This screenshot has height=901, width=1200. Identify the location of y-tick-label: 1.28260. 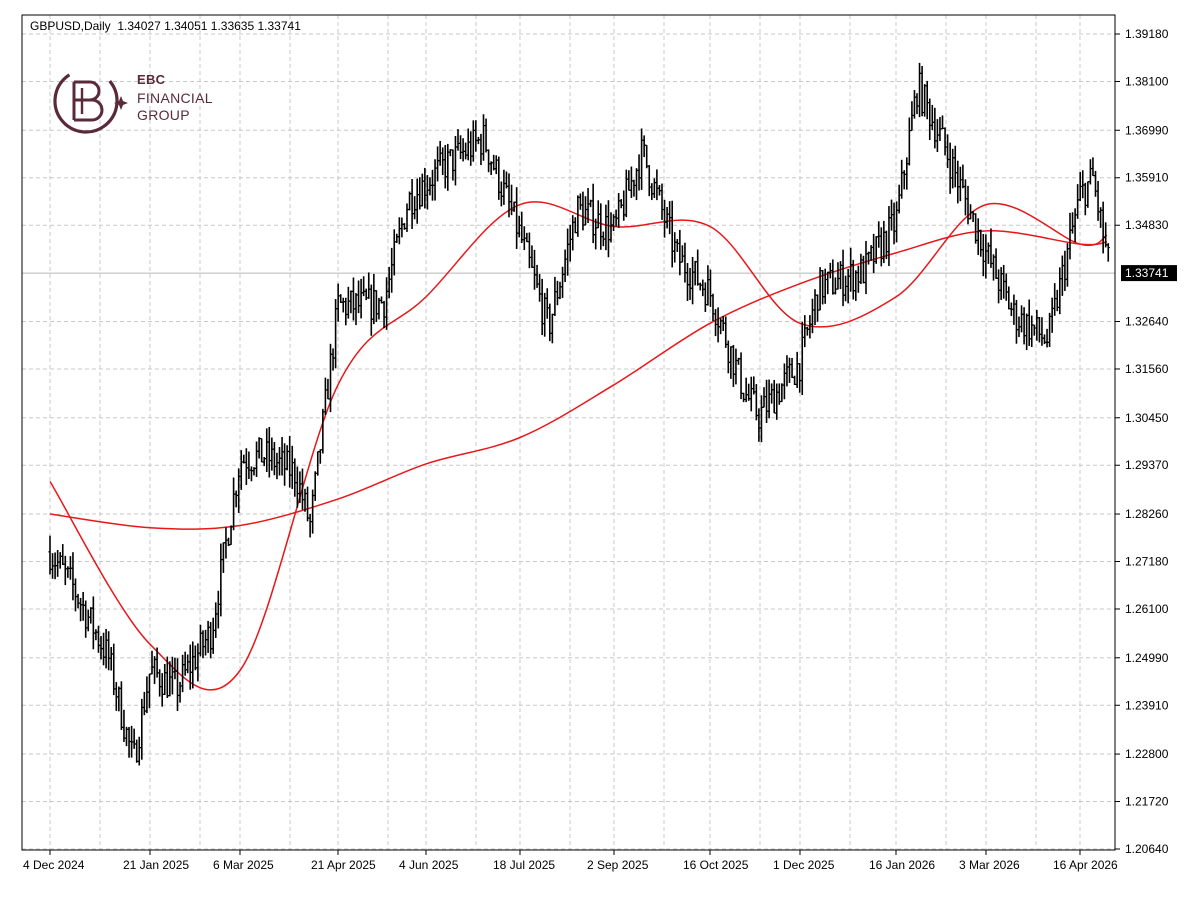
(1147, 514).